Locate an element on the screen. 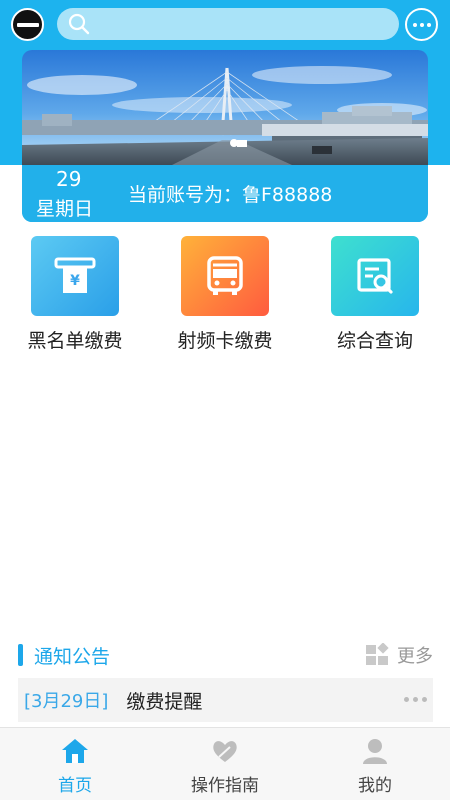  tab-home-label: 首页 is located at coordinates (75, 786).